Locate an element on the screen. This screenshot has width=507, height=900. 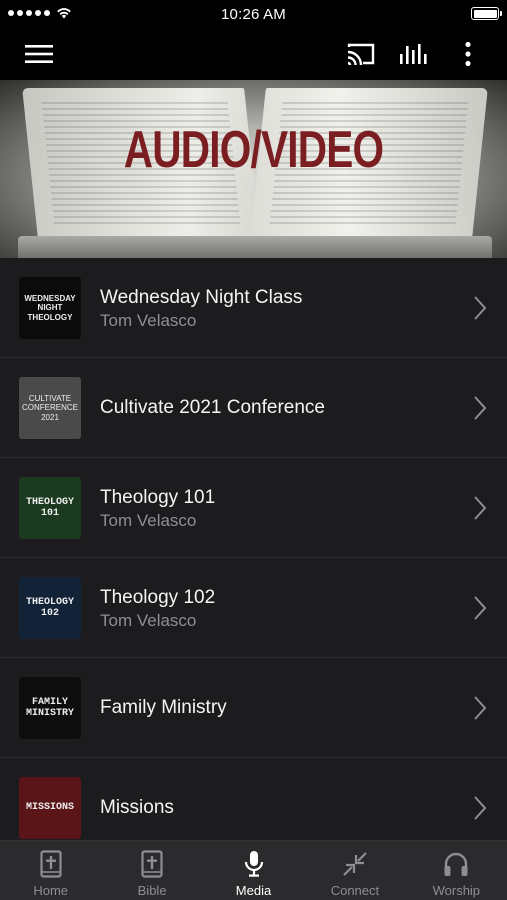
tab-home: Home is located at coordinates (50, 870).